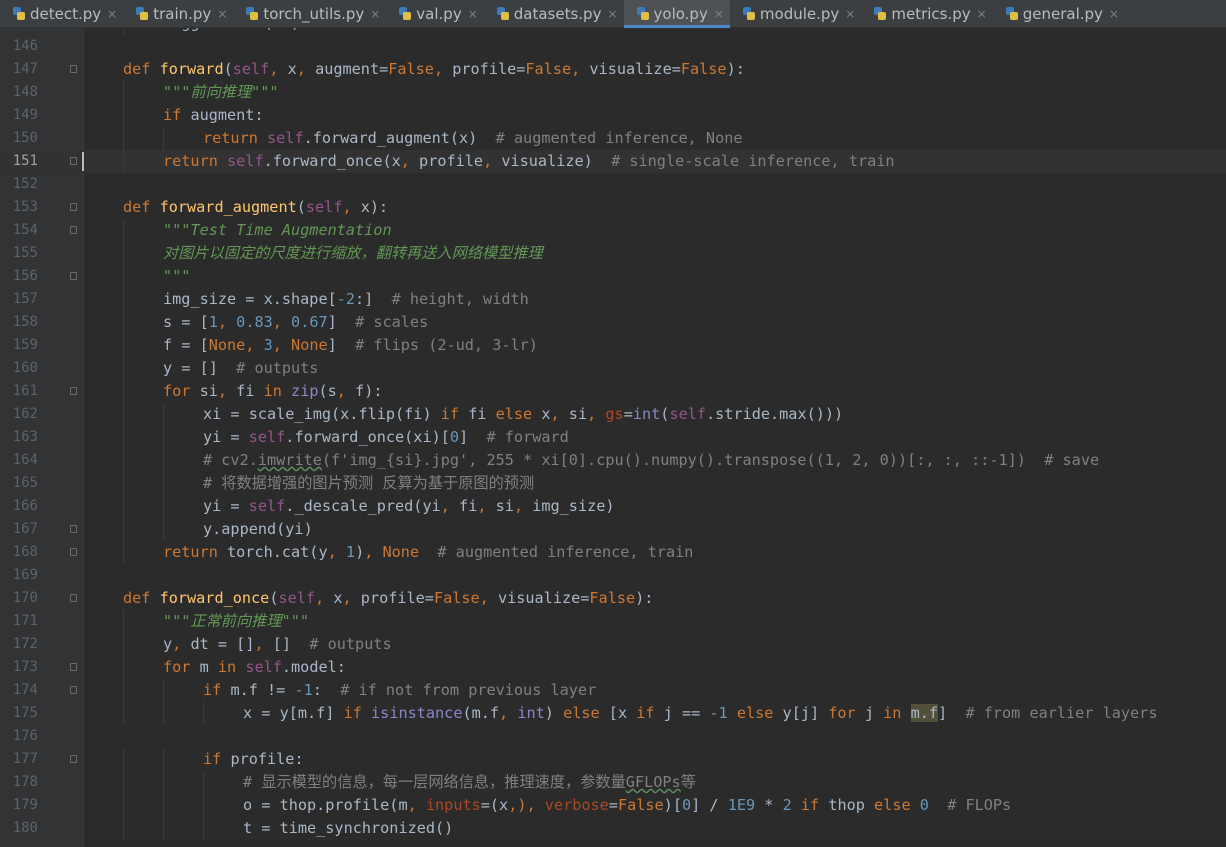 This screenshot has width=1226, height=847. I want to click on code-text: y, dt = [], [] # outputs, so click(277, 644).